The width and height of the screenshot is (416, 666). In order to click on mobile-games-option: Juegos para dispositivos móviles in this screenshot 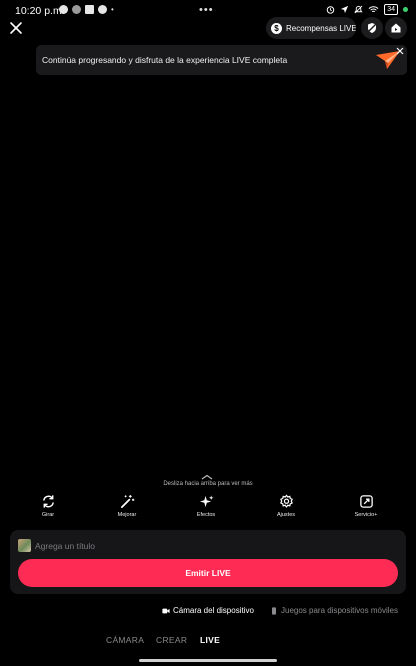, I will do `click(334, 610)`.